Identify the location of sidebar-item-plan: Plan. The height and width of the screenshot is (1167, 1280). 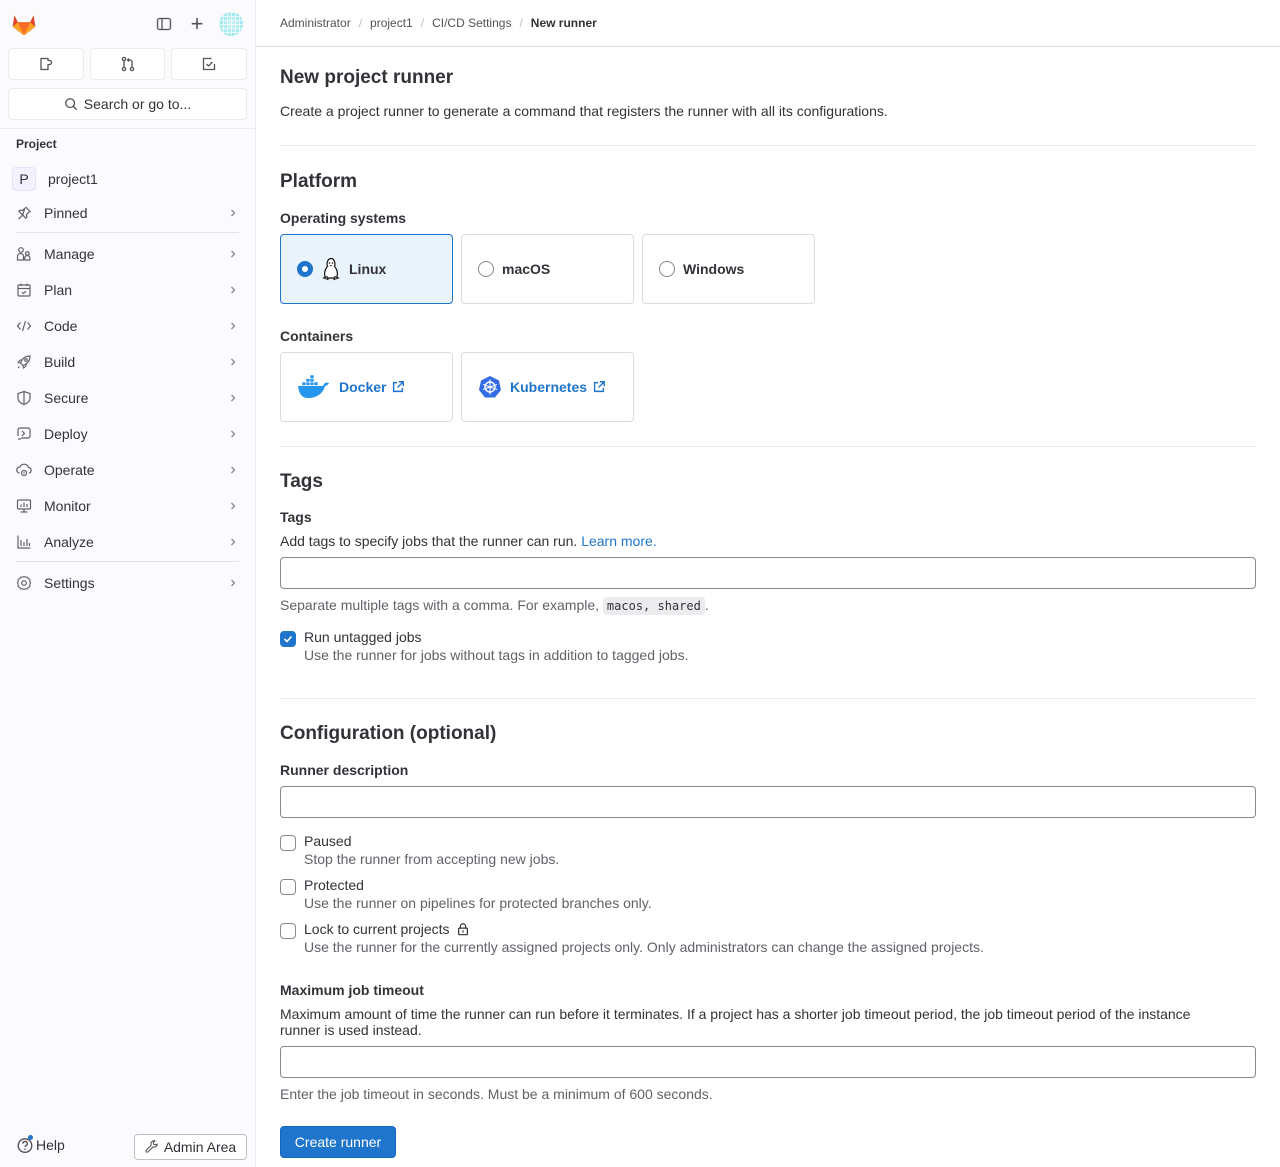
(127, 290).